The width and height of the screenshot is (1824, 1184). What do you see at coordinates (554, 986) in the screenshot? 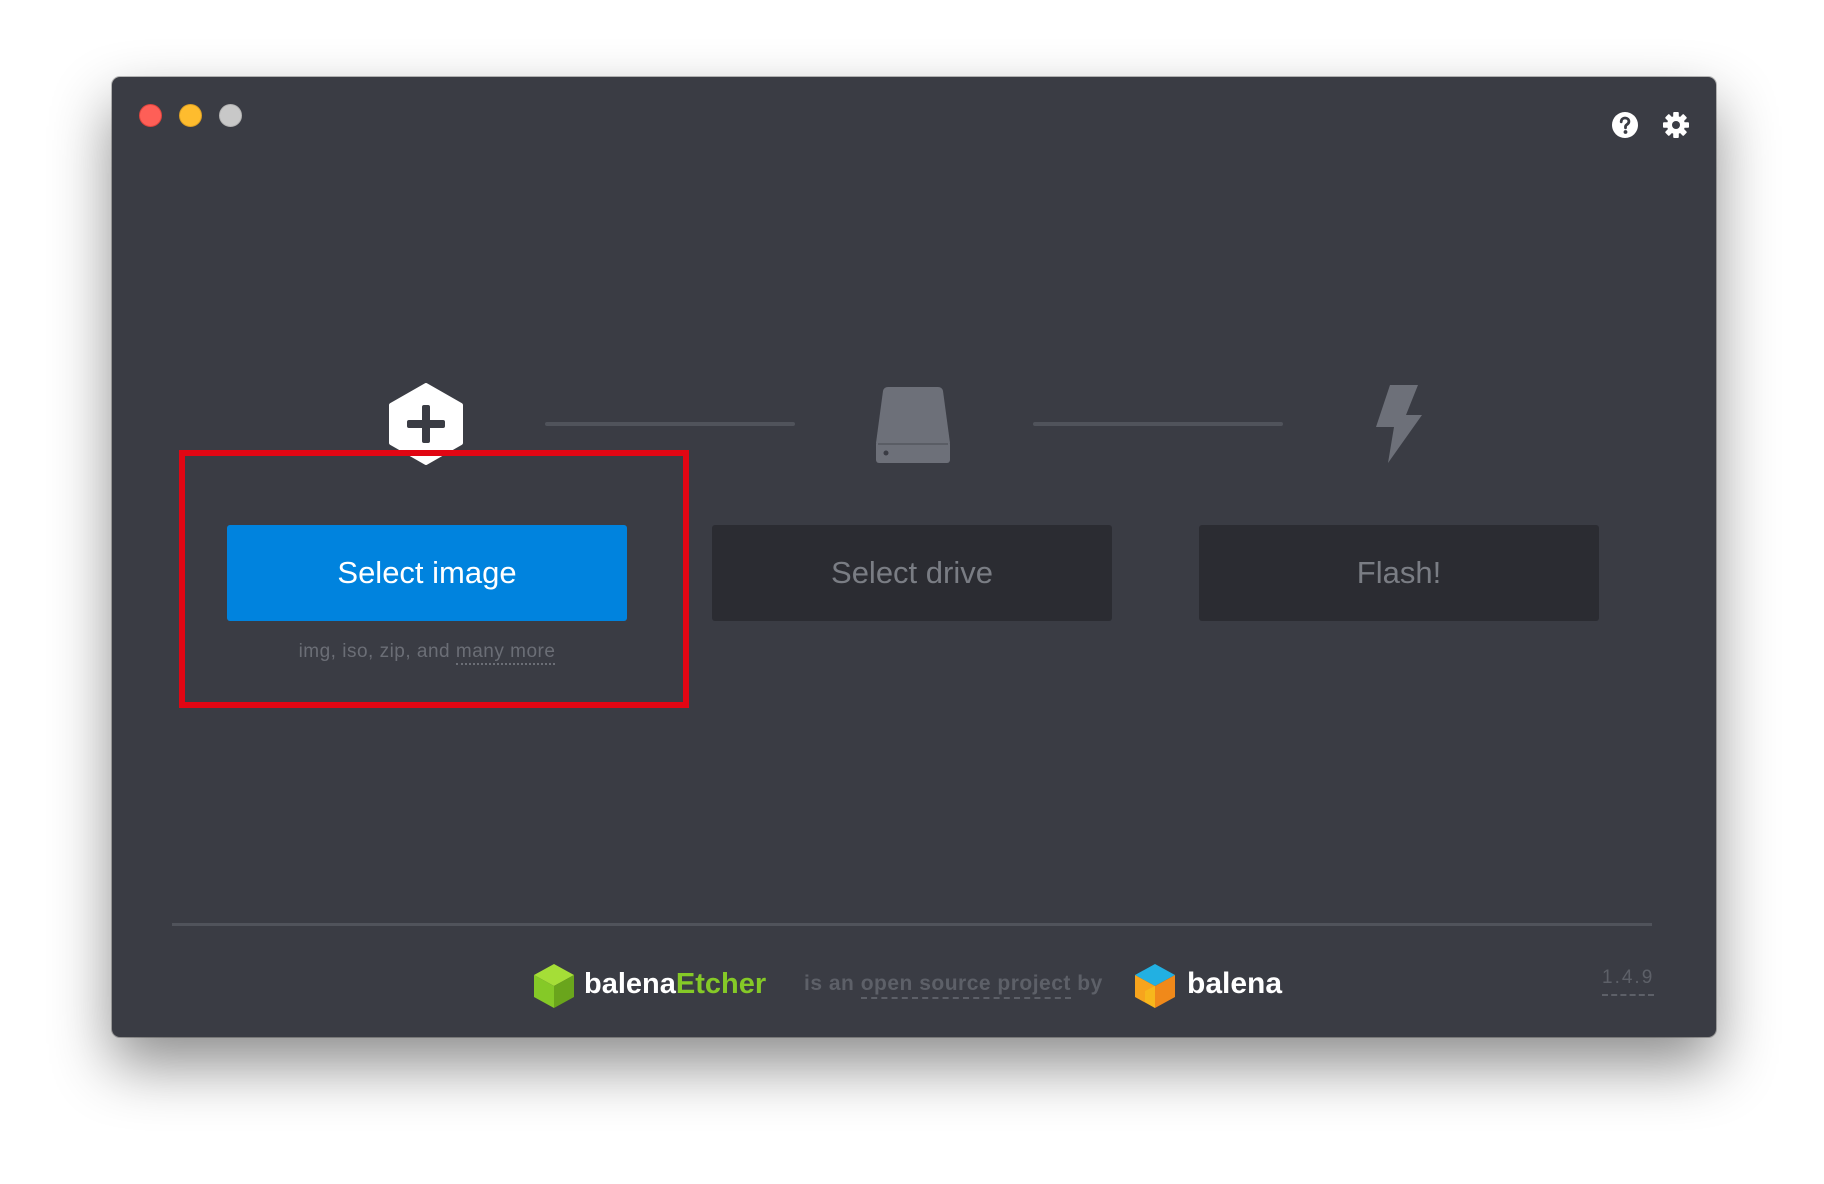
I see `etcher-logo-icon` at bounding box center [554, 986].